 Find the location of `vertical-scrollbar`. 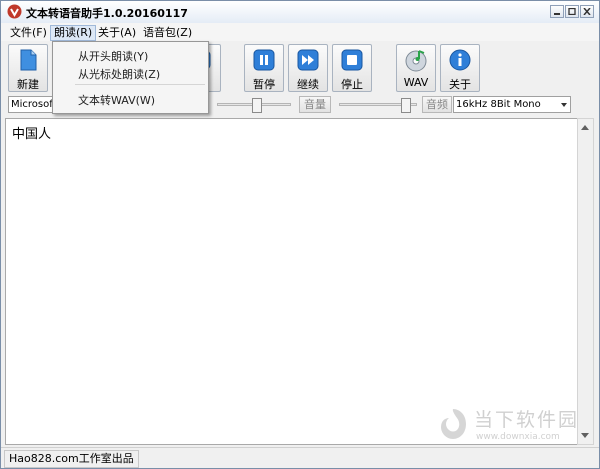

vertical-scrollbar is located at coordinates (585, 281).